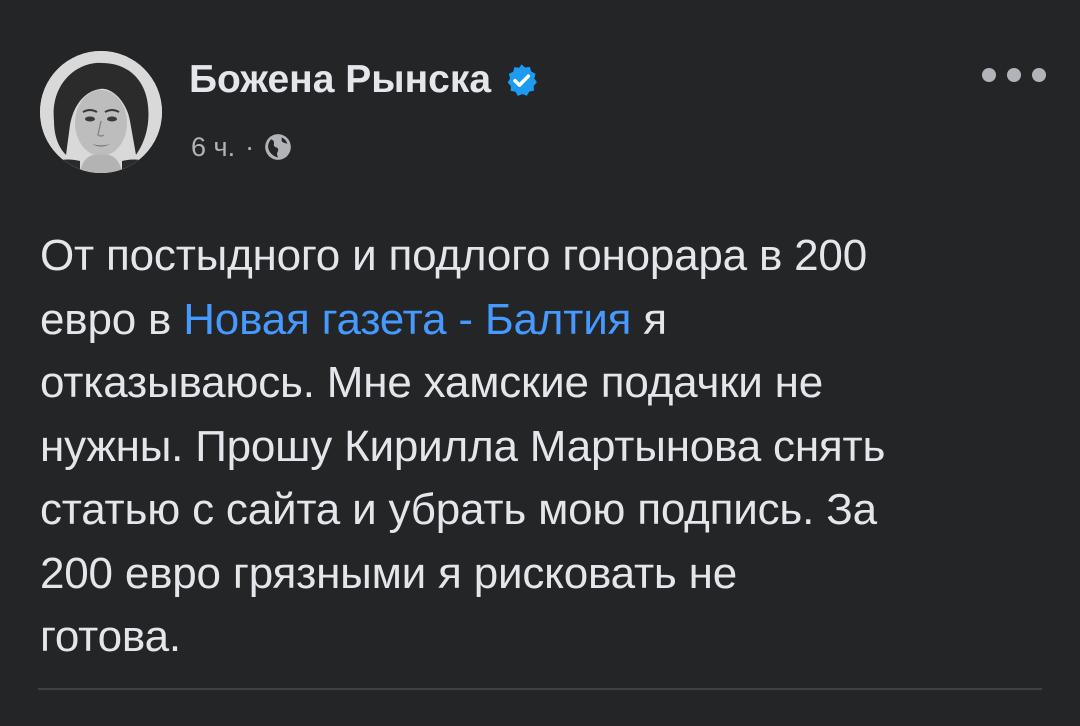 The width and height of the screenshot is (1080, 726). I want to click on post-text-fragment: евро в, so click(112, 319).